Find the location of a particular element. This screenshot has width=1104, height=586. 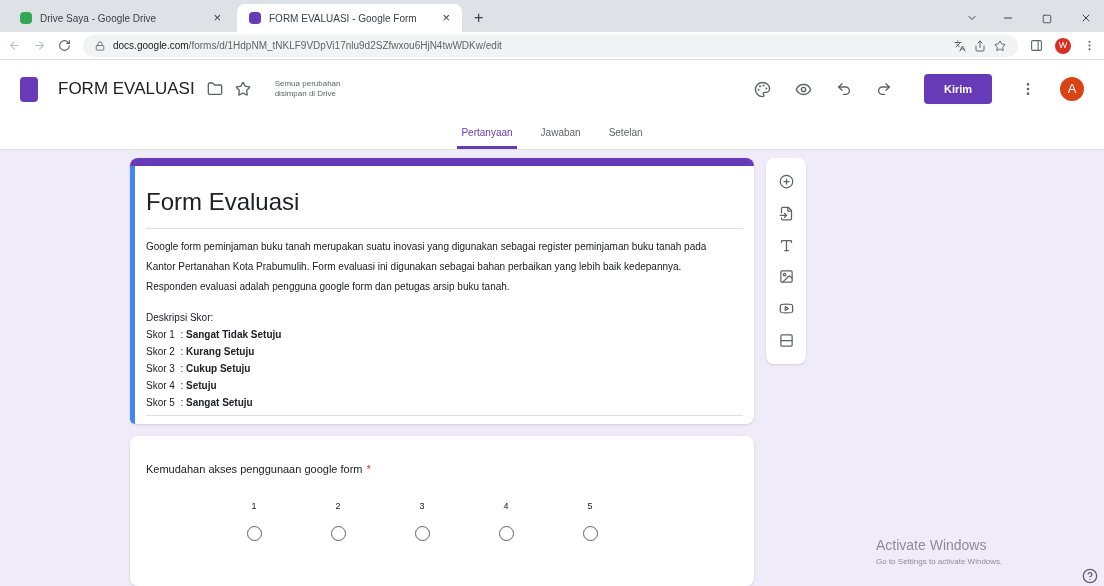

reload-icon is located at coordinates (64, 45).